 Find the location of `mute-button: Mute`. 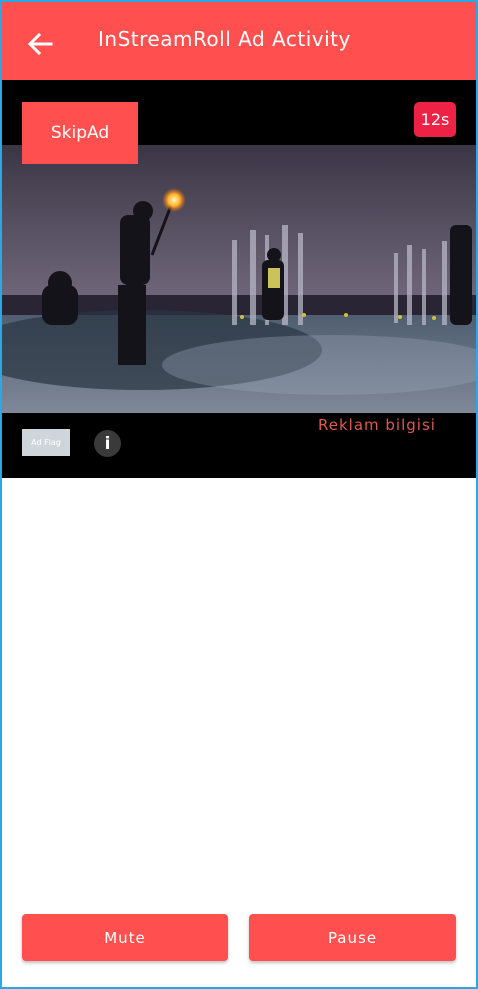

mute-button: Mute is located at coordinates (125, 937).